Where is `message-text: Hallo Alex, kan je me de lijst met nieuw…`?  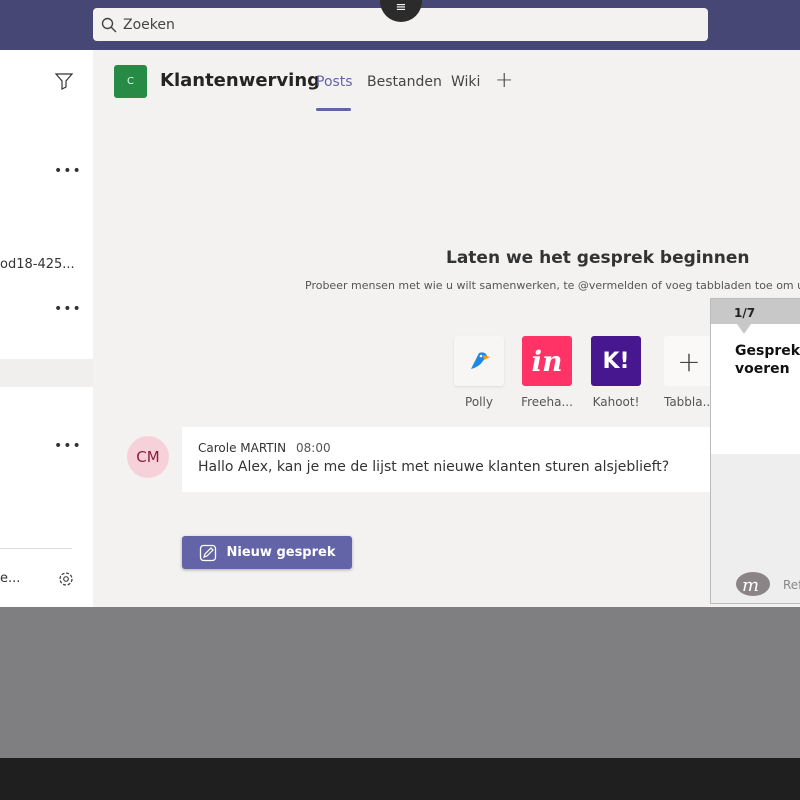
message-text: Hallo Alex, kan je me de lijst met nieuw… is located at coordinates (434, 467).